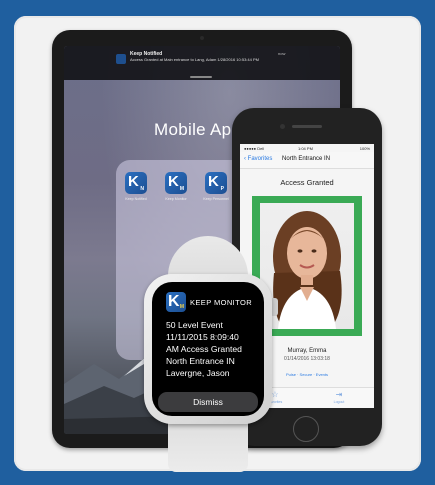 The height and width of the screenshot is (485, 435). Describe the element at coordinates (258, 159) in the screenshot. I see `back-button: ‹ Favorites` at that location.